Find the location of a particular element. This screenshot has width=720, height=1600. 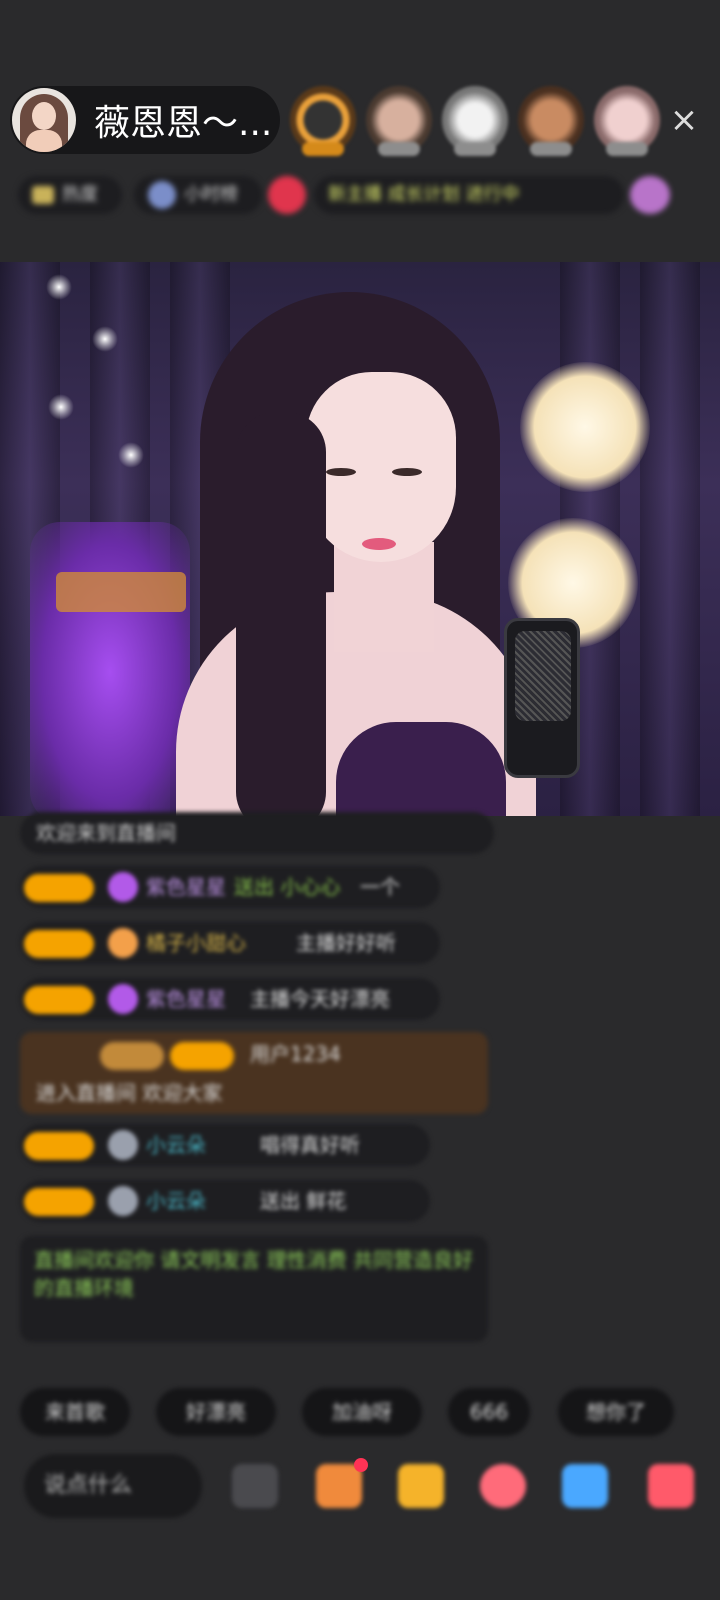

chat-message: 小云朵 送出 鲜花 is located at coordinates (225, 1201).